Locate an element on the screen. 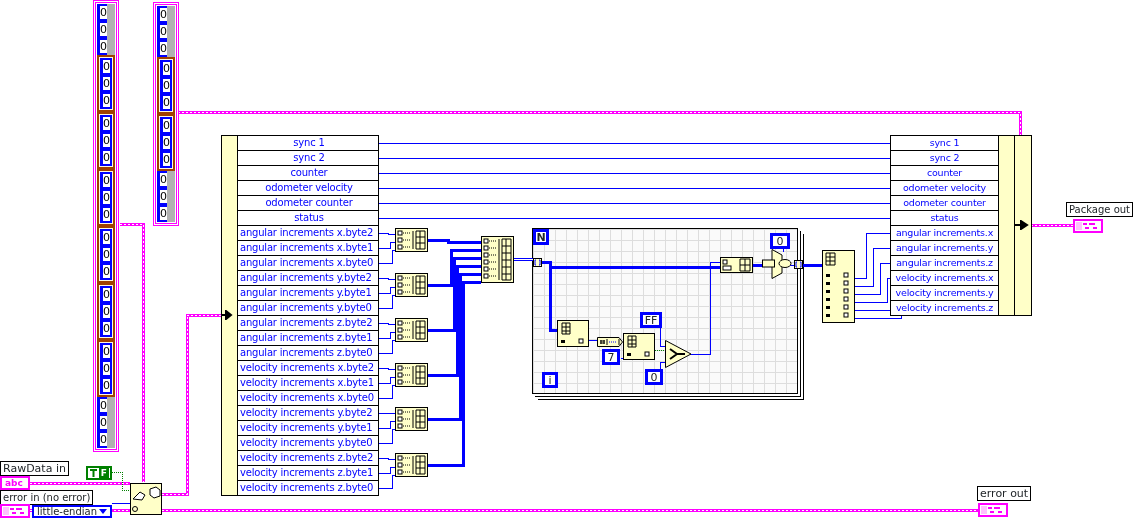  select-icon is located at coordinates (678, 354).